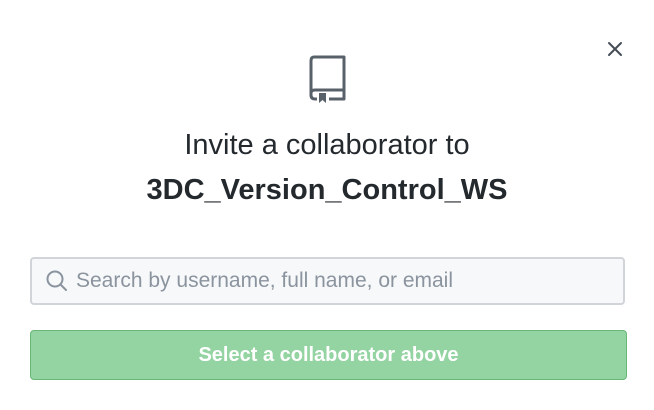  I want to click on close-button, so click(615, 49).